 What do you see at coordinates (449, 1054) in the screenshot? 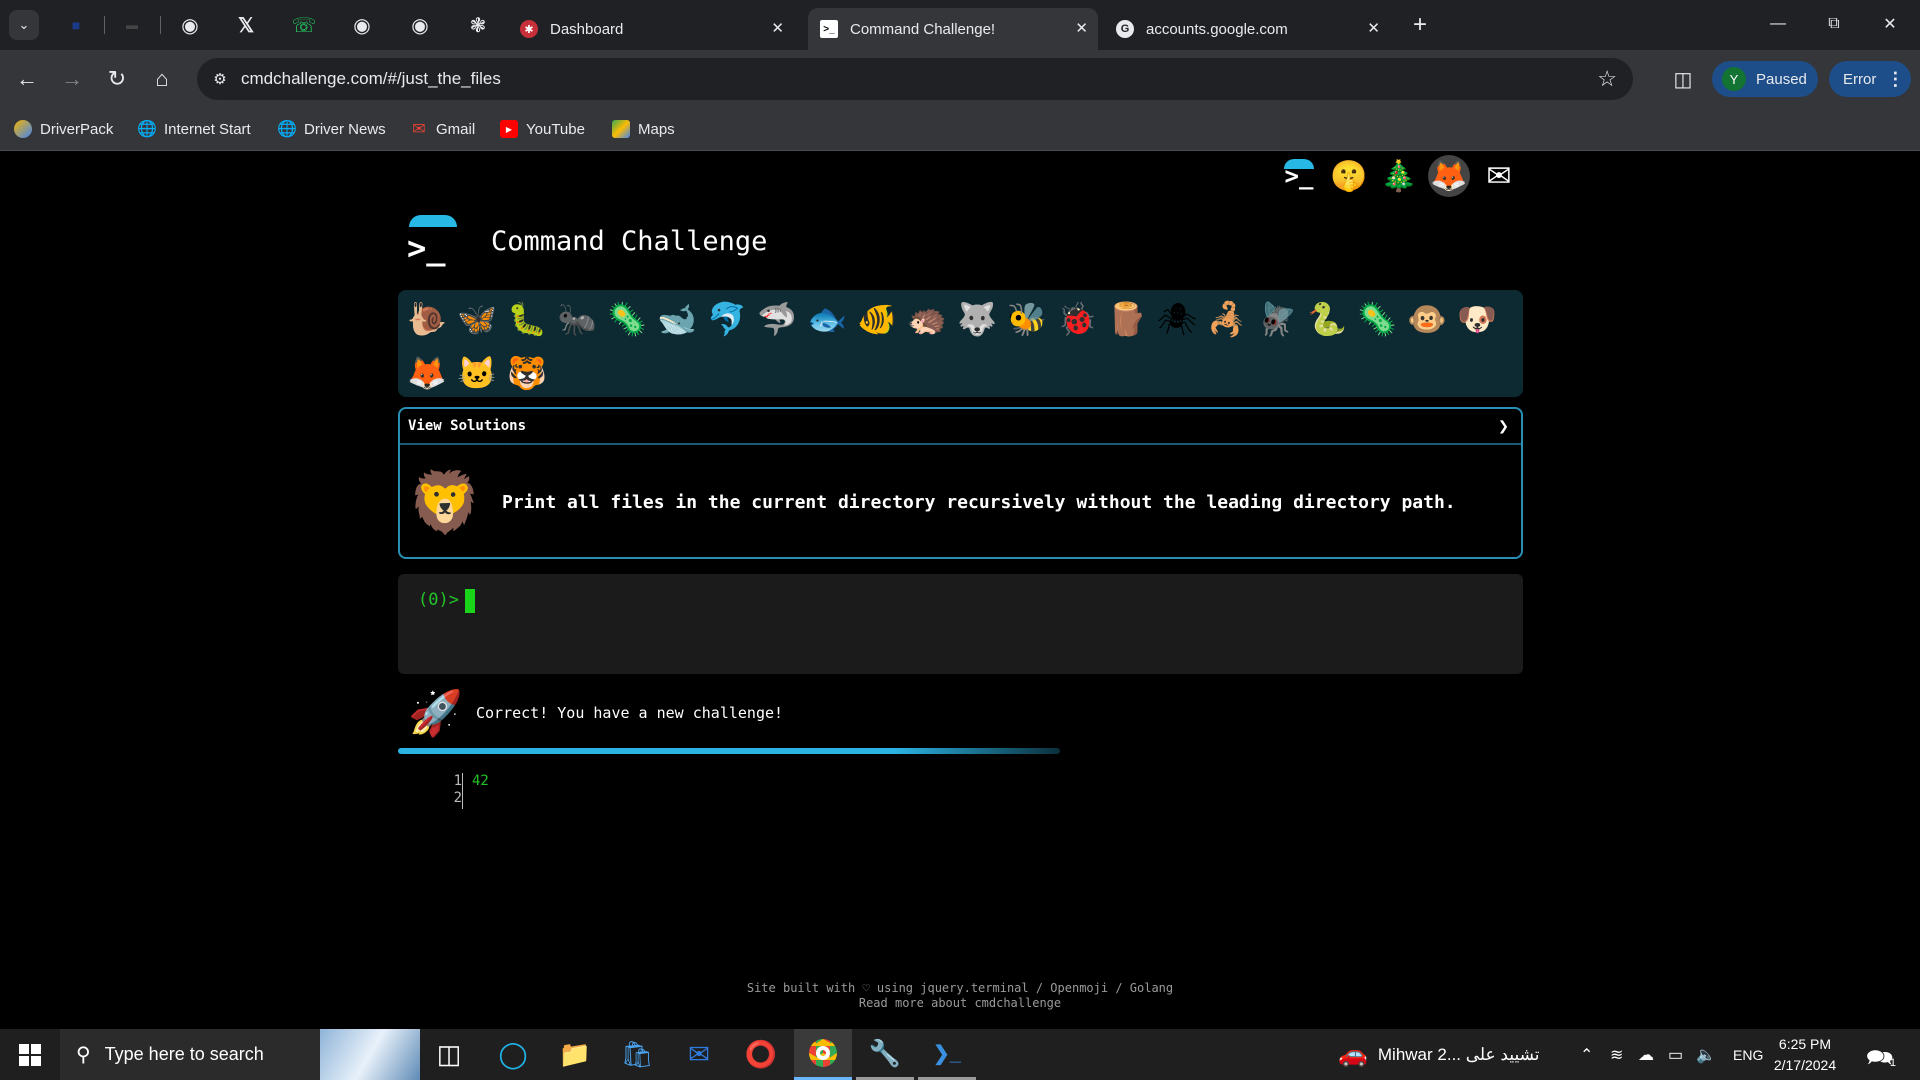
I see `task-view-button: ◫` at bounding box center [449, 1054].